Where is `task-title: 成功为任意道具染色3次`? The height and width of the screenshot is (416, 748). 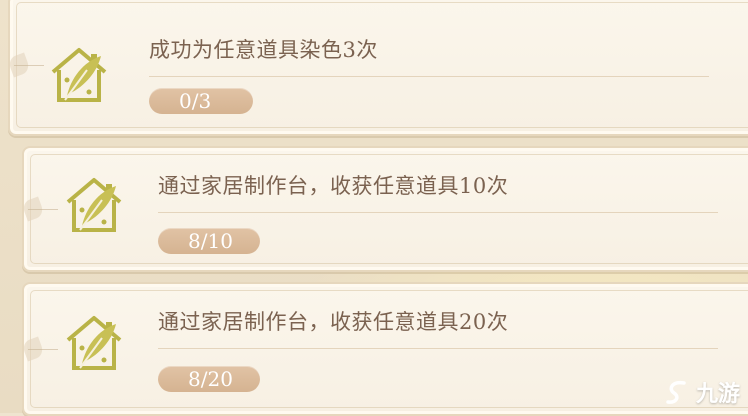
task-title: 成功为任意道具染色3次 is located at coordinates (263, 50).